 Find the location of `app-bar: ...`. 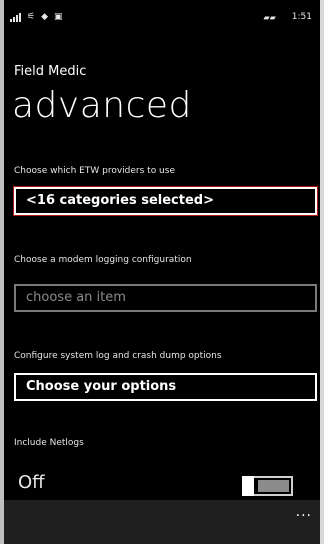

app-bar: ... is located at coordinates (162, 522).